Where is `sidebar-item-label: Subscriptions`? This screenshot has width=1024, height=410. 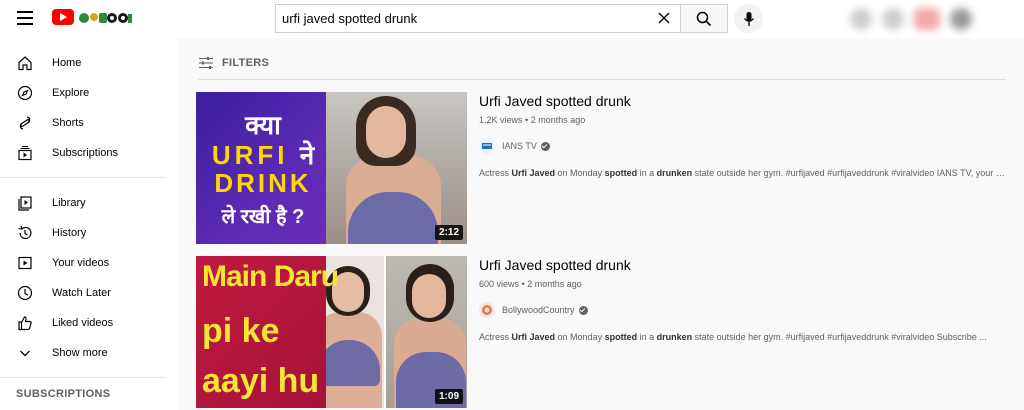
sidebar-item-label: Subscriptions is located at coordinates (85, 153).